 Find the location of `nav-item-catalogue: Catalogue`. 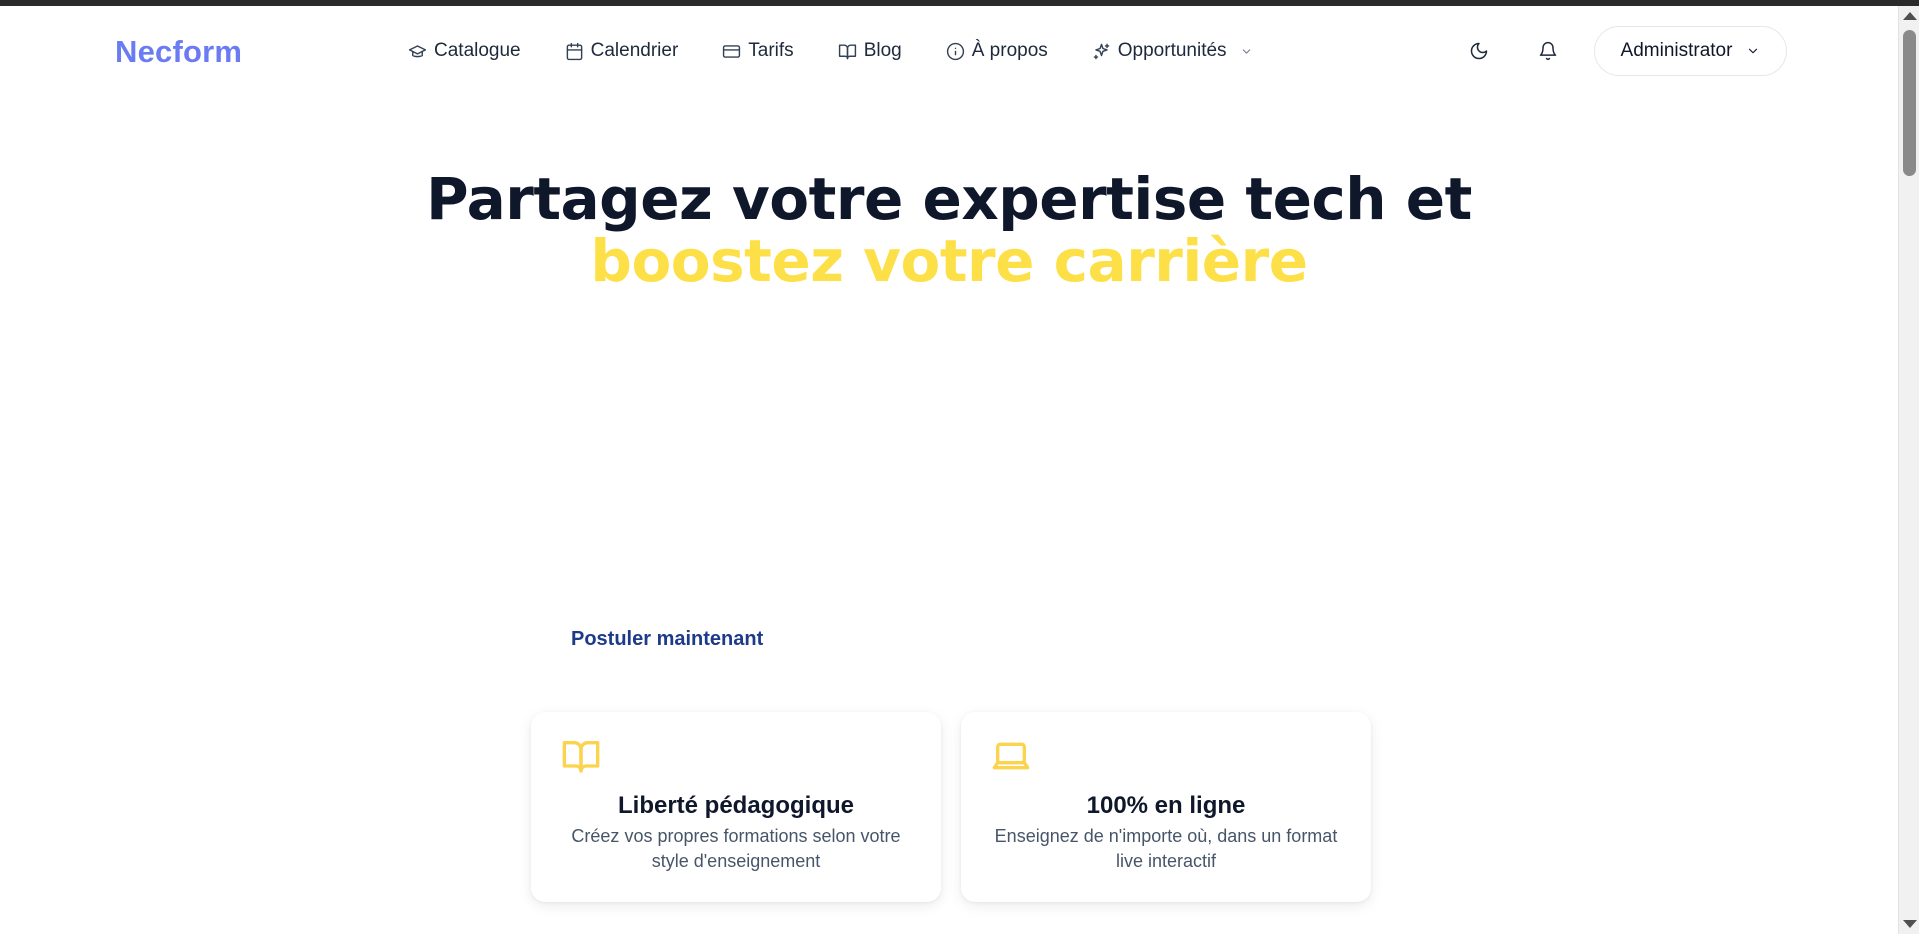

nav-item-catalogue: Catalogue is located at coordinates (464, 51).